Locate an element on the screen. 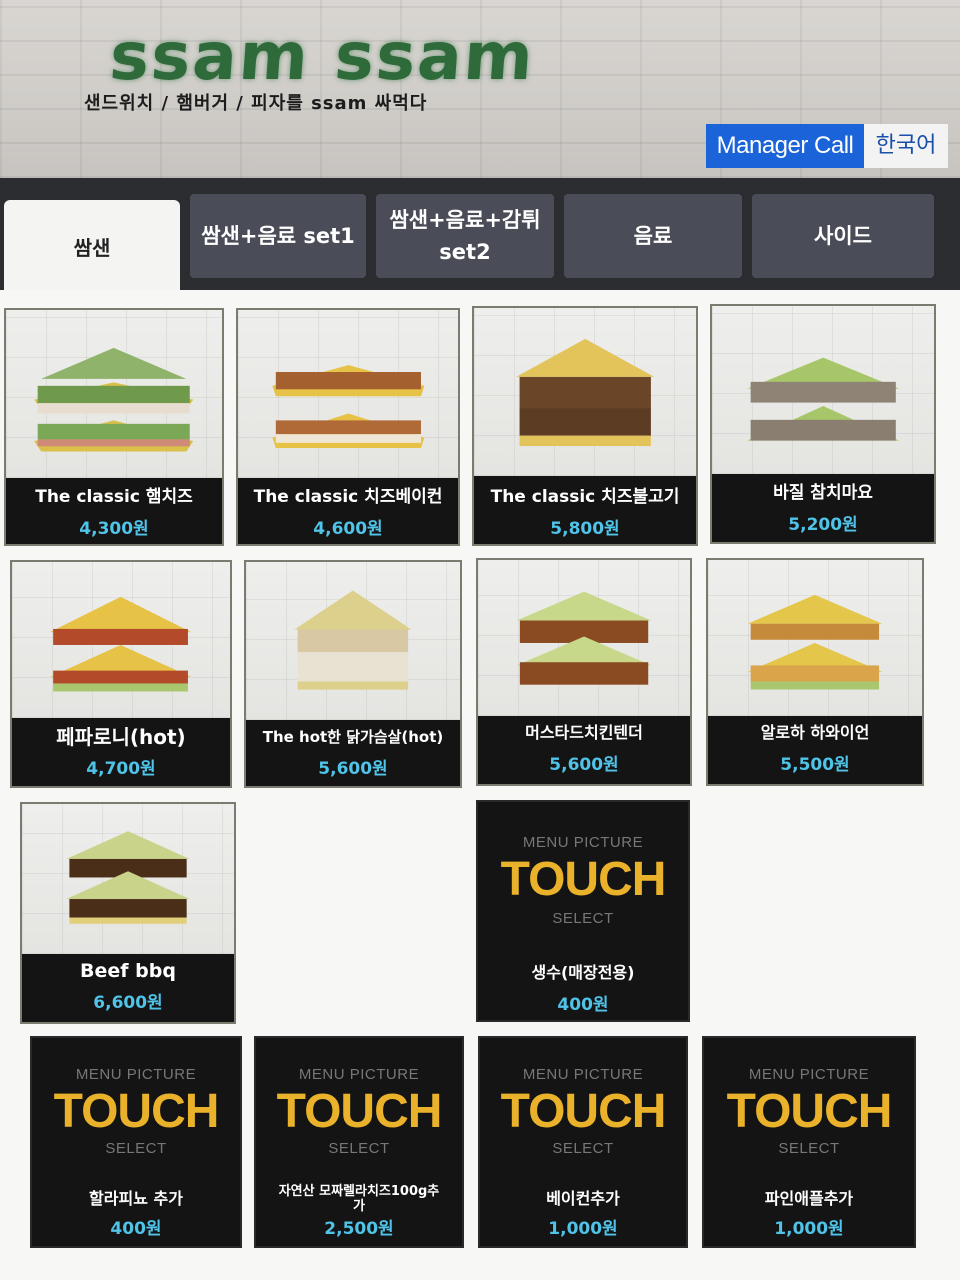 This screenshot has width=960, height=1280. menu-card-classic-ham-cheese: The classic 햄치즈 4,300원 is located at coordinates (114, 427).